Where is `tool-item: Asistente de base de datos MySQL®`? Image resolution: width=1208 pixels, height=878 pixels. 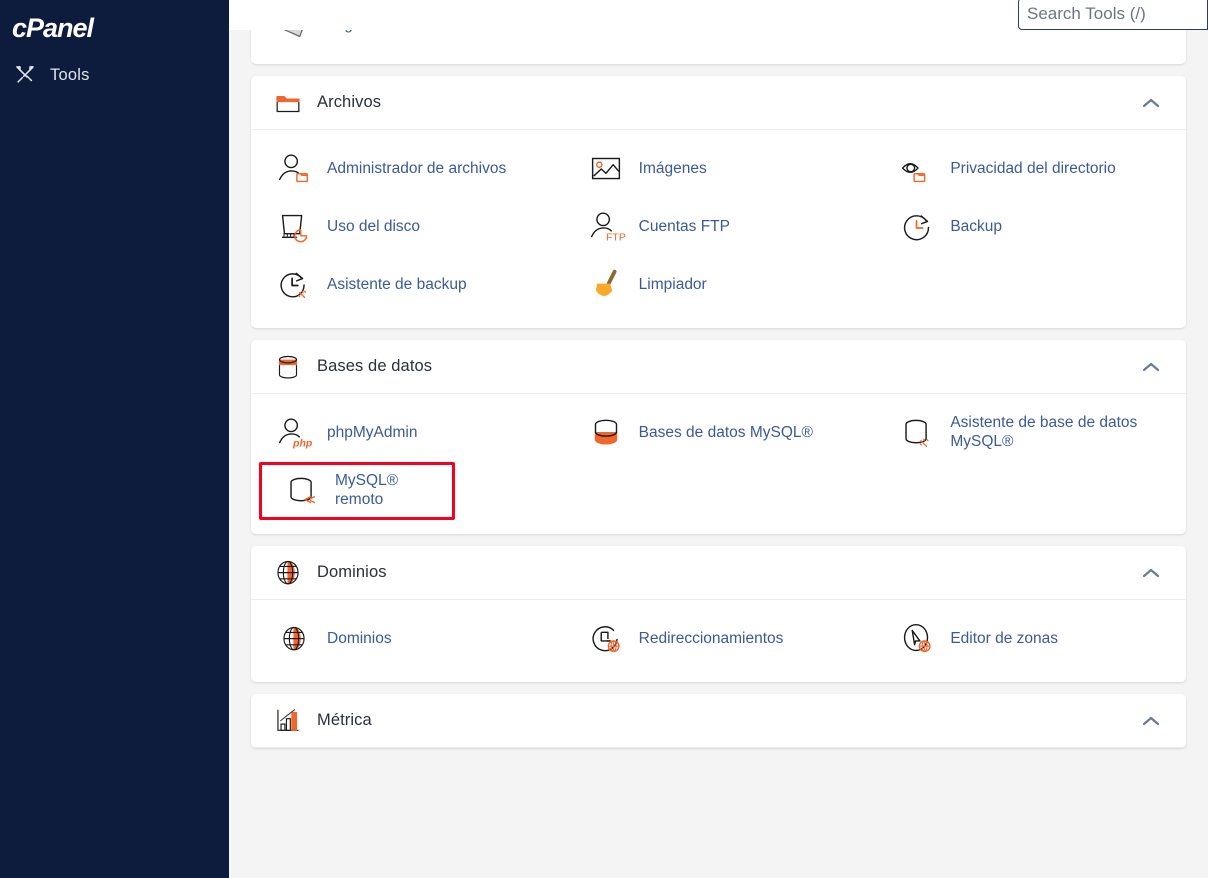
tool-item: Asistente de base de datos MySQL® is located at coordinates (1030, 433).